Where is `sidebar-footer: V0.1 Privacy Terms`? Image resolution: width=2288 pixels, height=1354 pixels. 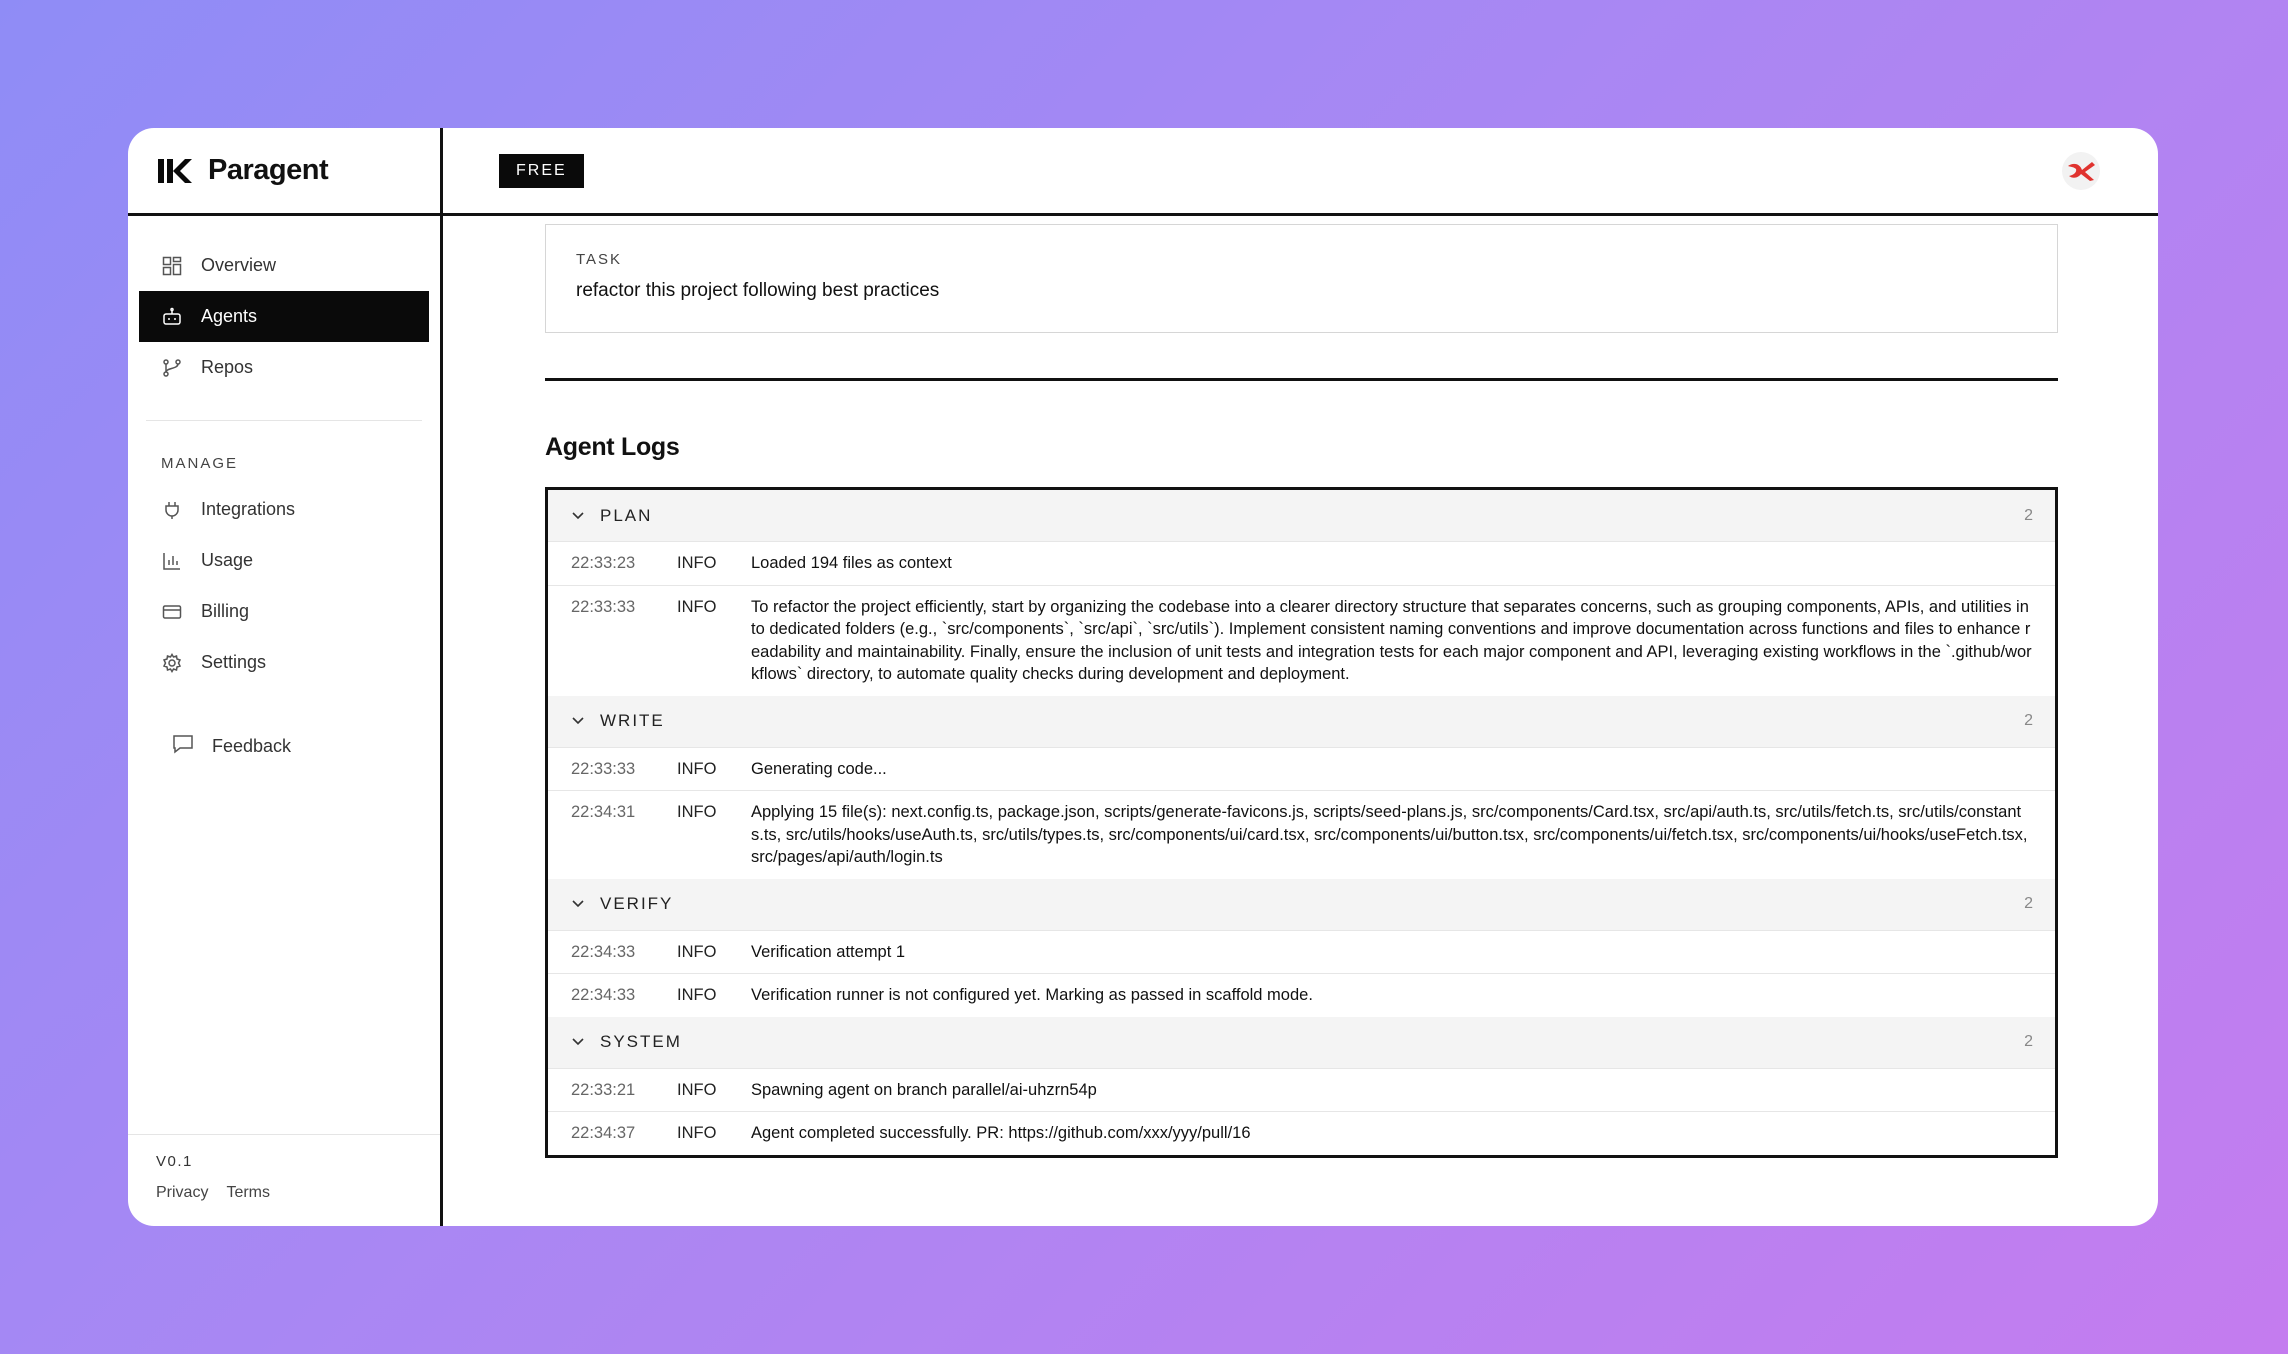
sidebar-footer: V0.1 Privacy Terms is located at coordinates (284, 1180).